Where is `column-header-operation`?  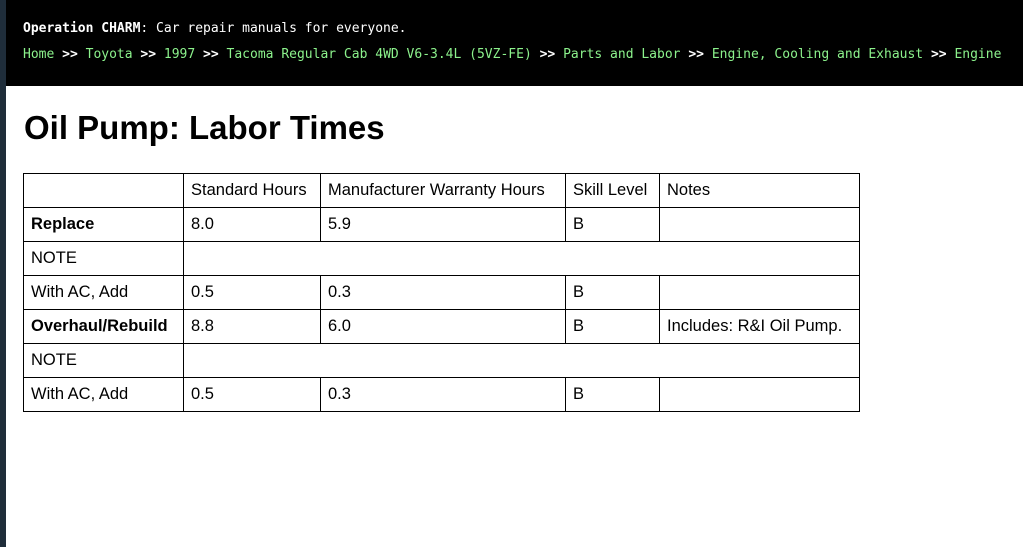
column-header-operation is located at coordinates (103, 190).